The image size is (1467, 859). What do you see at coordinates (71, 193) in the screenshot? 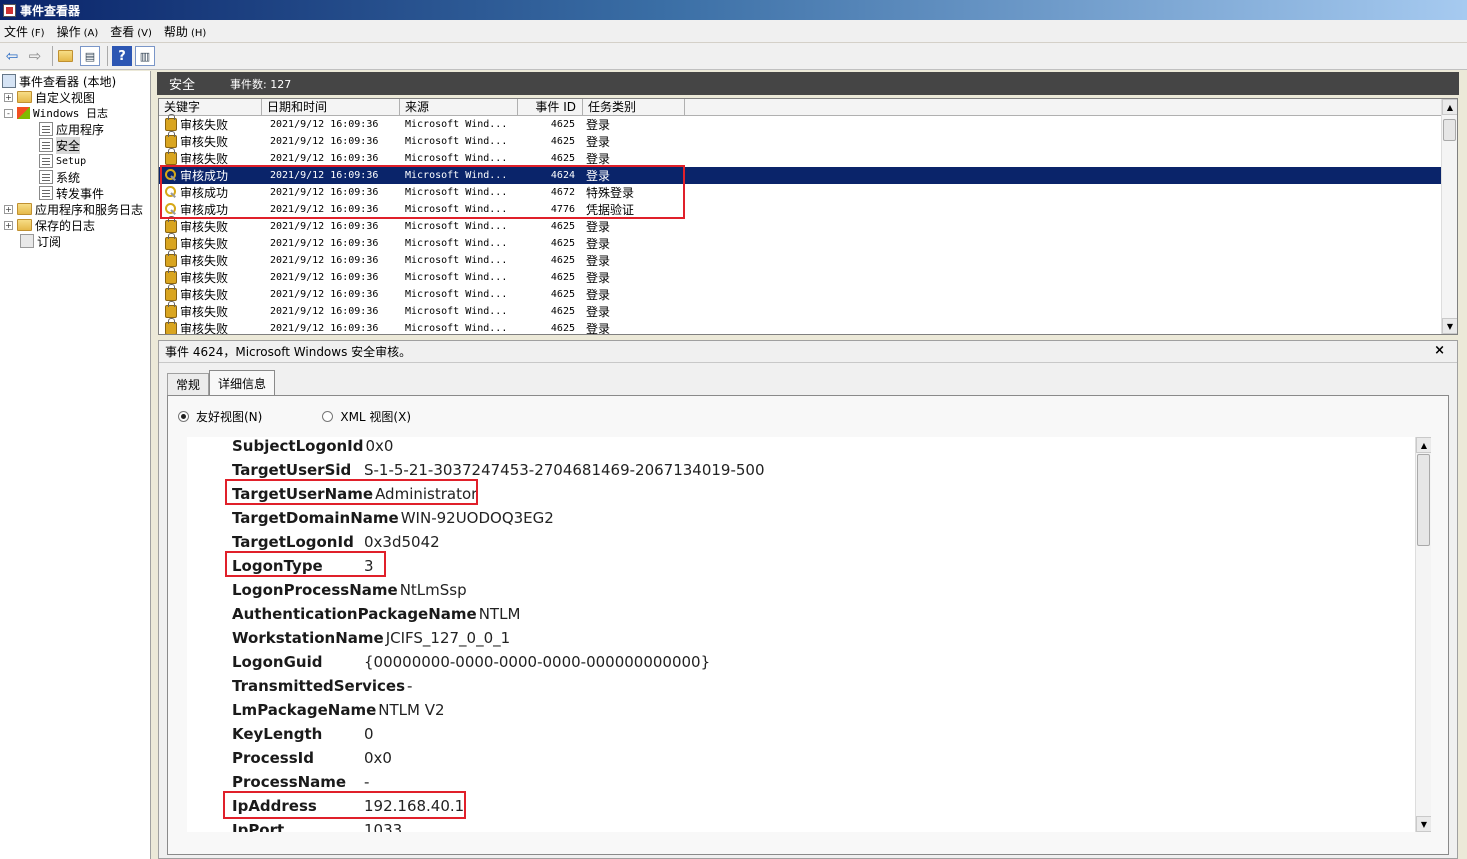
I see `tree-item-forwarded-events: 转发事件` at bounding box center [71, 193].